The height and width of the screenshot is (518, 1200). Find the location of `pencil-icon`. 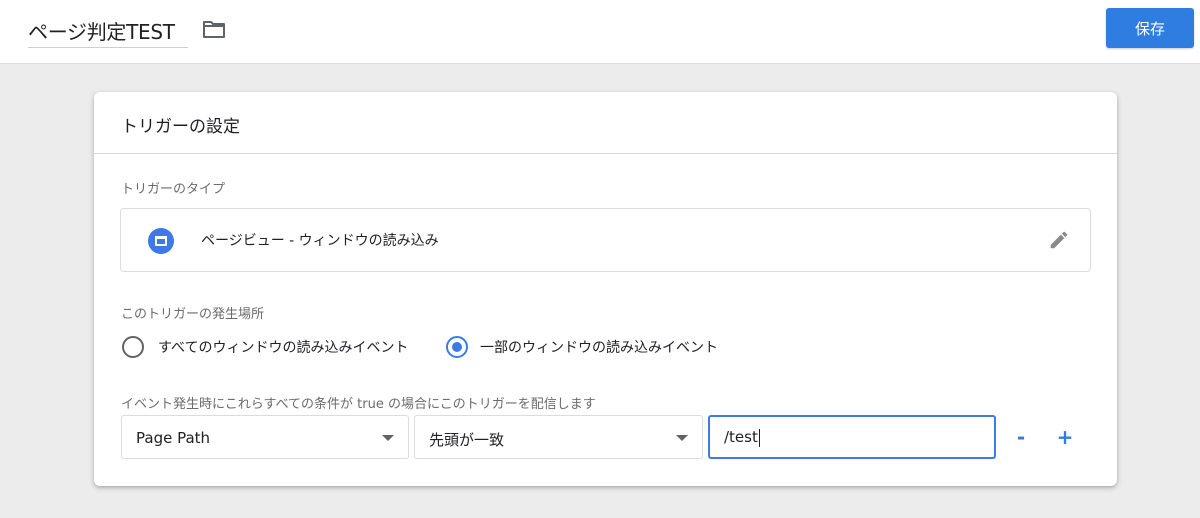

pencil-icon is located at coordinates (1059, 240).